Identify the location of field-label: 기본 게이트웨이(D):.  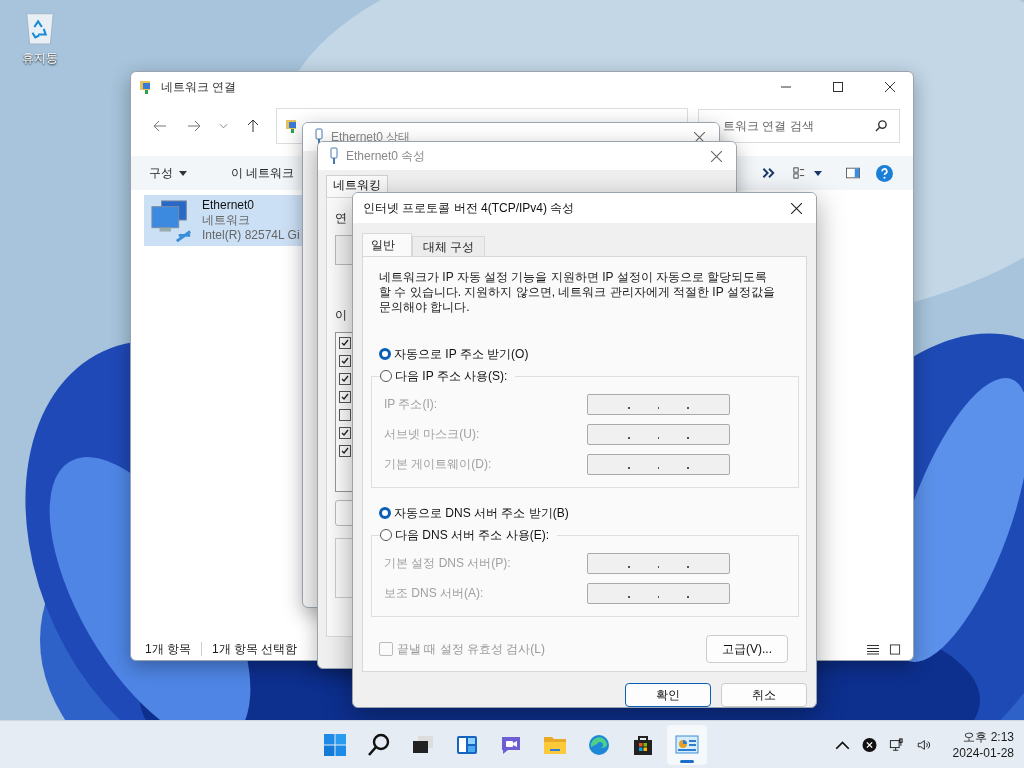
(438, 464).